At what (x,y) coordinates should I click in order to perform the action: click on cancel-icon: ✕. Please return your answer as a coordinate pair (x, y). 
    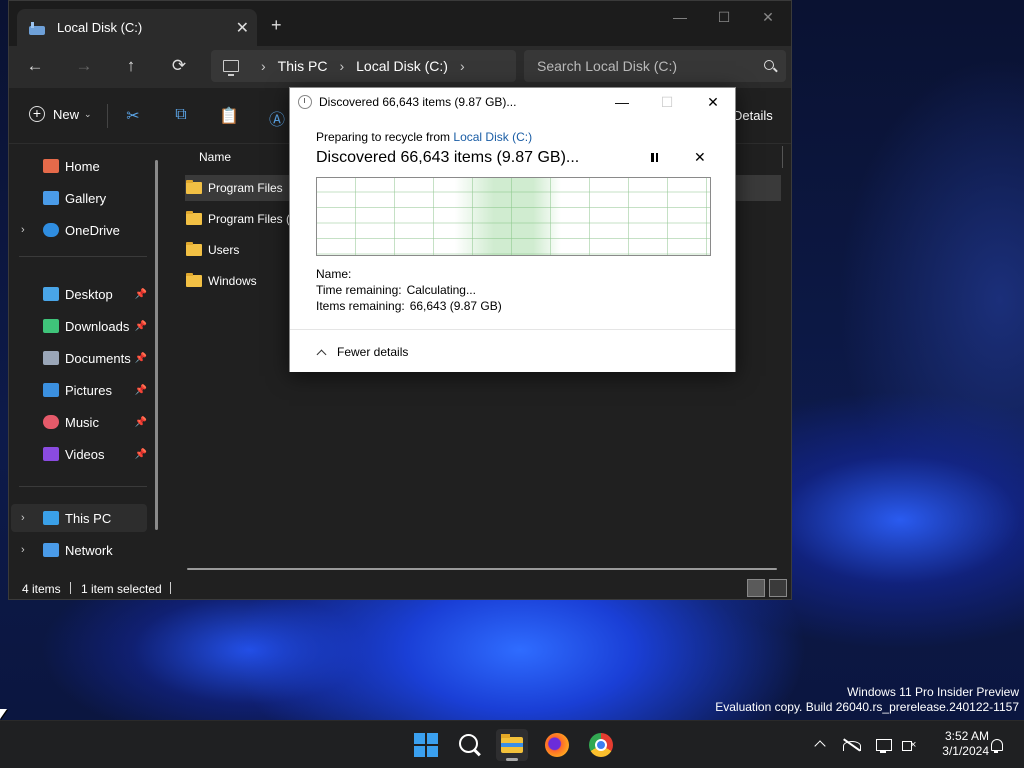
    Looking at the image, I should click on (700, 157).